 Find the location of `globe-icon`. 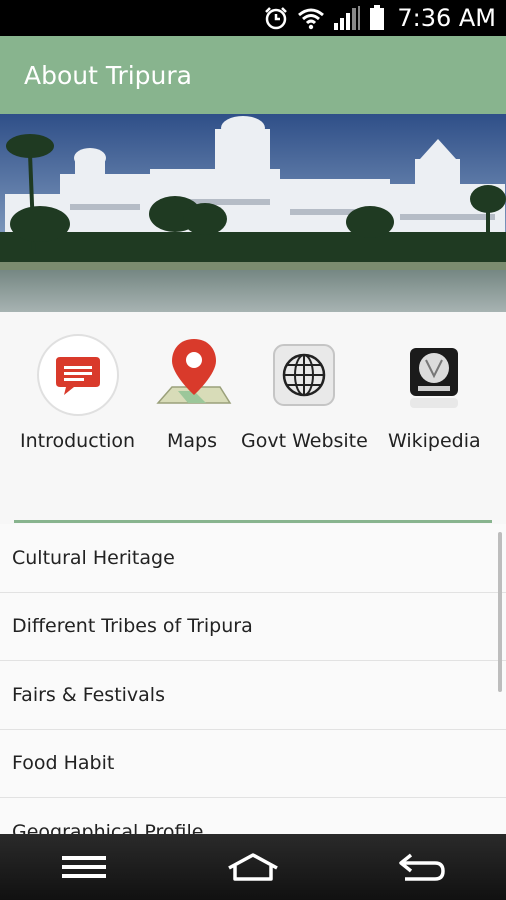

globe-icon is located at coordinates (304, 375).